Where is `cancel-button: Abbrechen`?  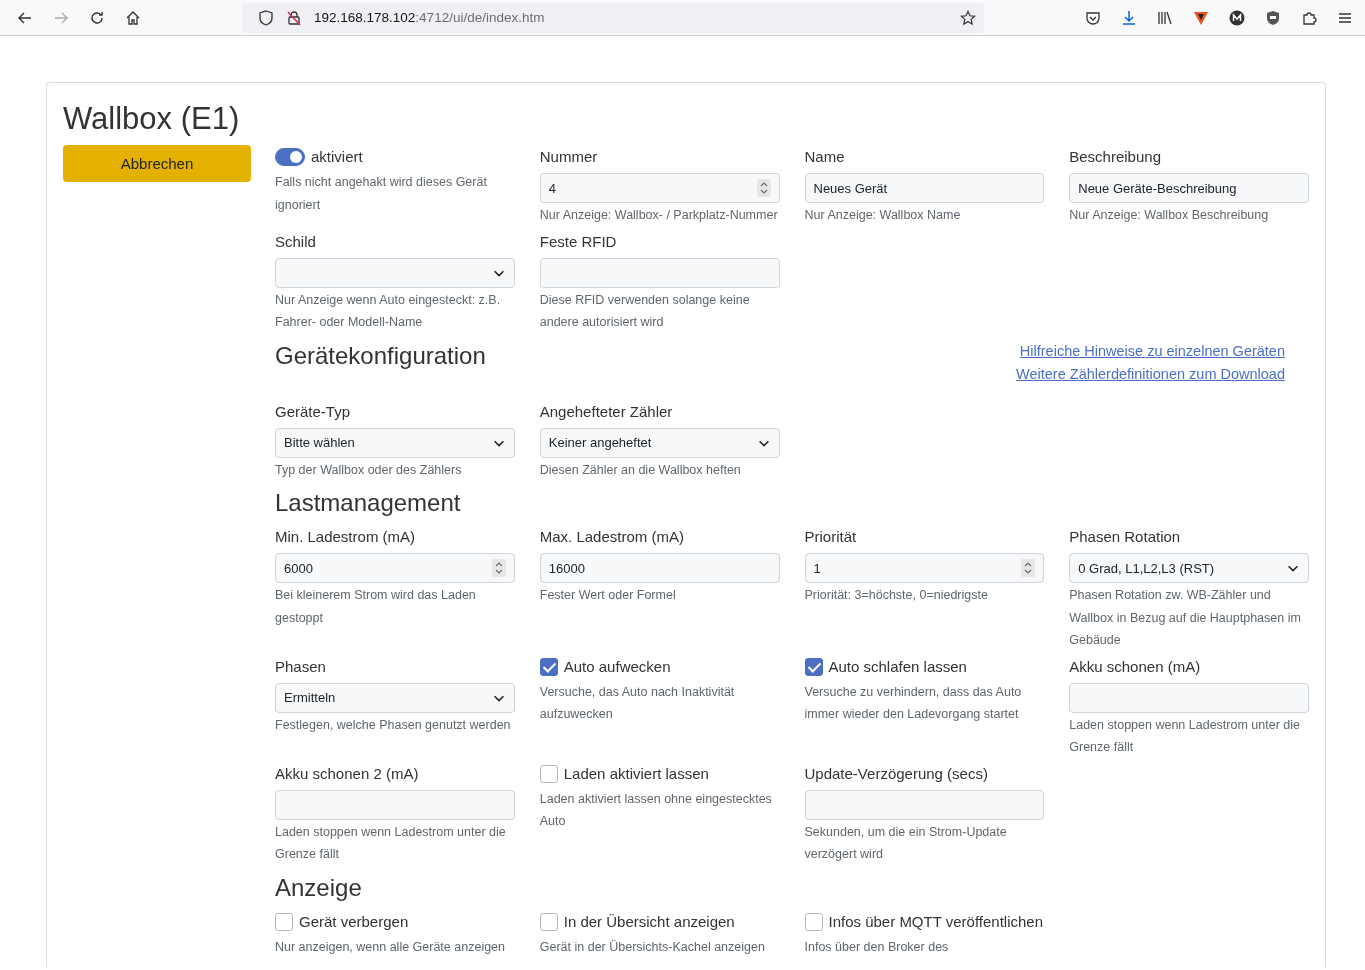 cancel-button: Abbrechen is located at coordinates (157, 163).